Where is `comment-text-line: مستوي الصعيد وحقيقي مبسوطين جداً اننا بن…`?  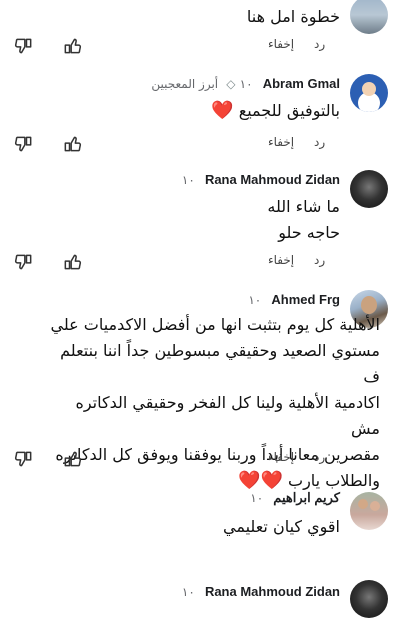
comment-text-line: مستوي الصعيد وحقيقي مبسوطين جداً اننا بن… is located at coordinates (220, 363).